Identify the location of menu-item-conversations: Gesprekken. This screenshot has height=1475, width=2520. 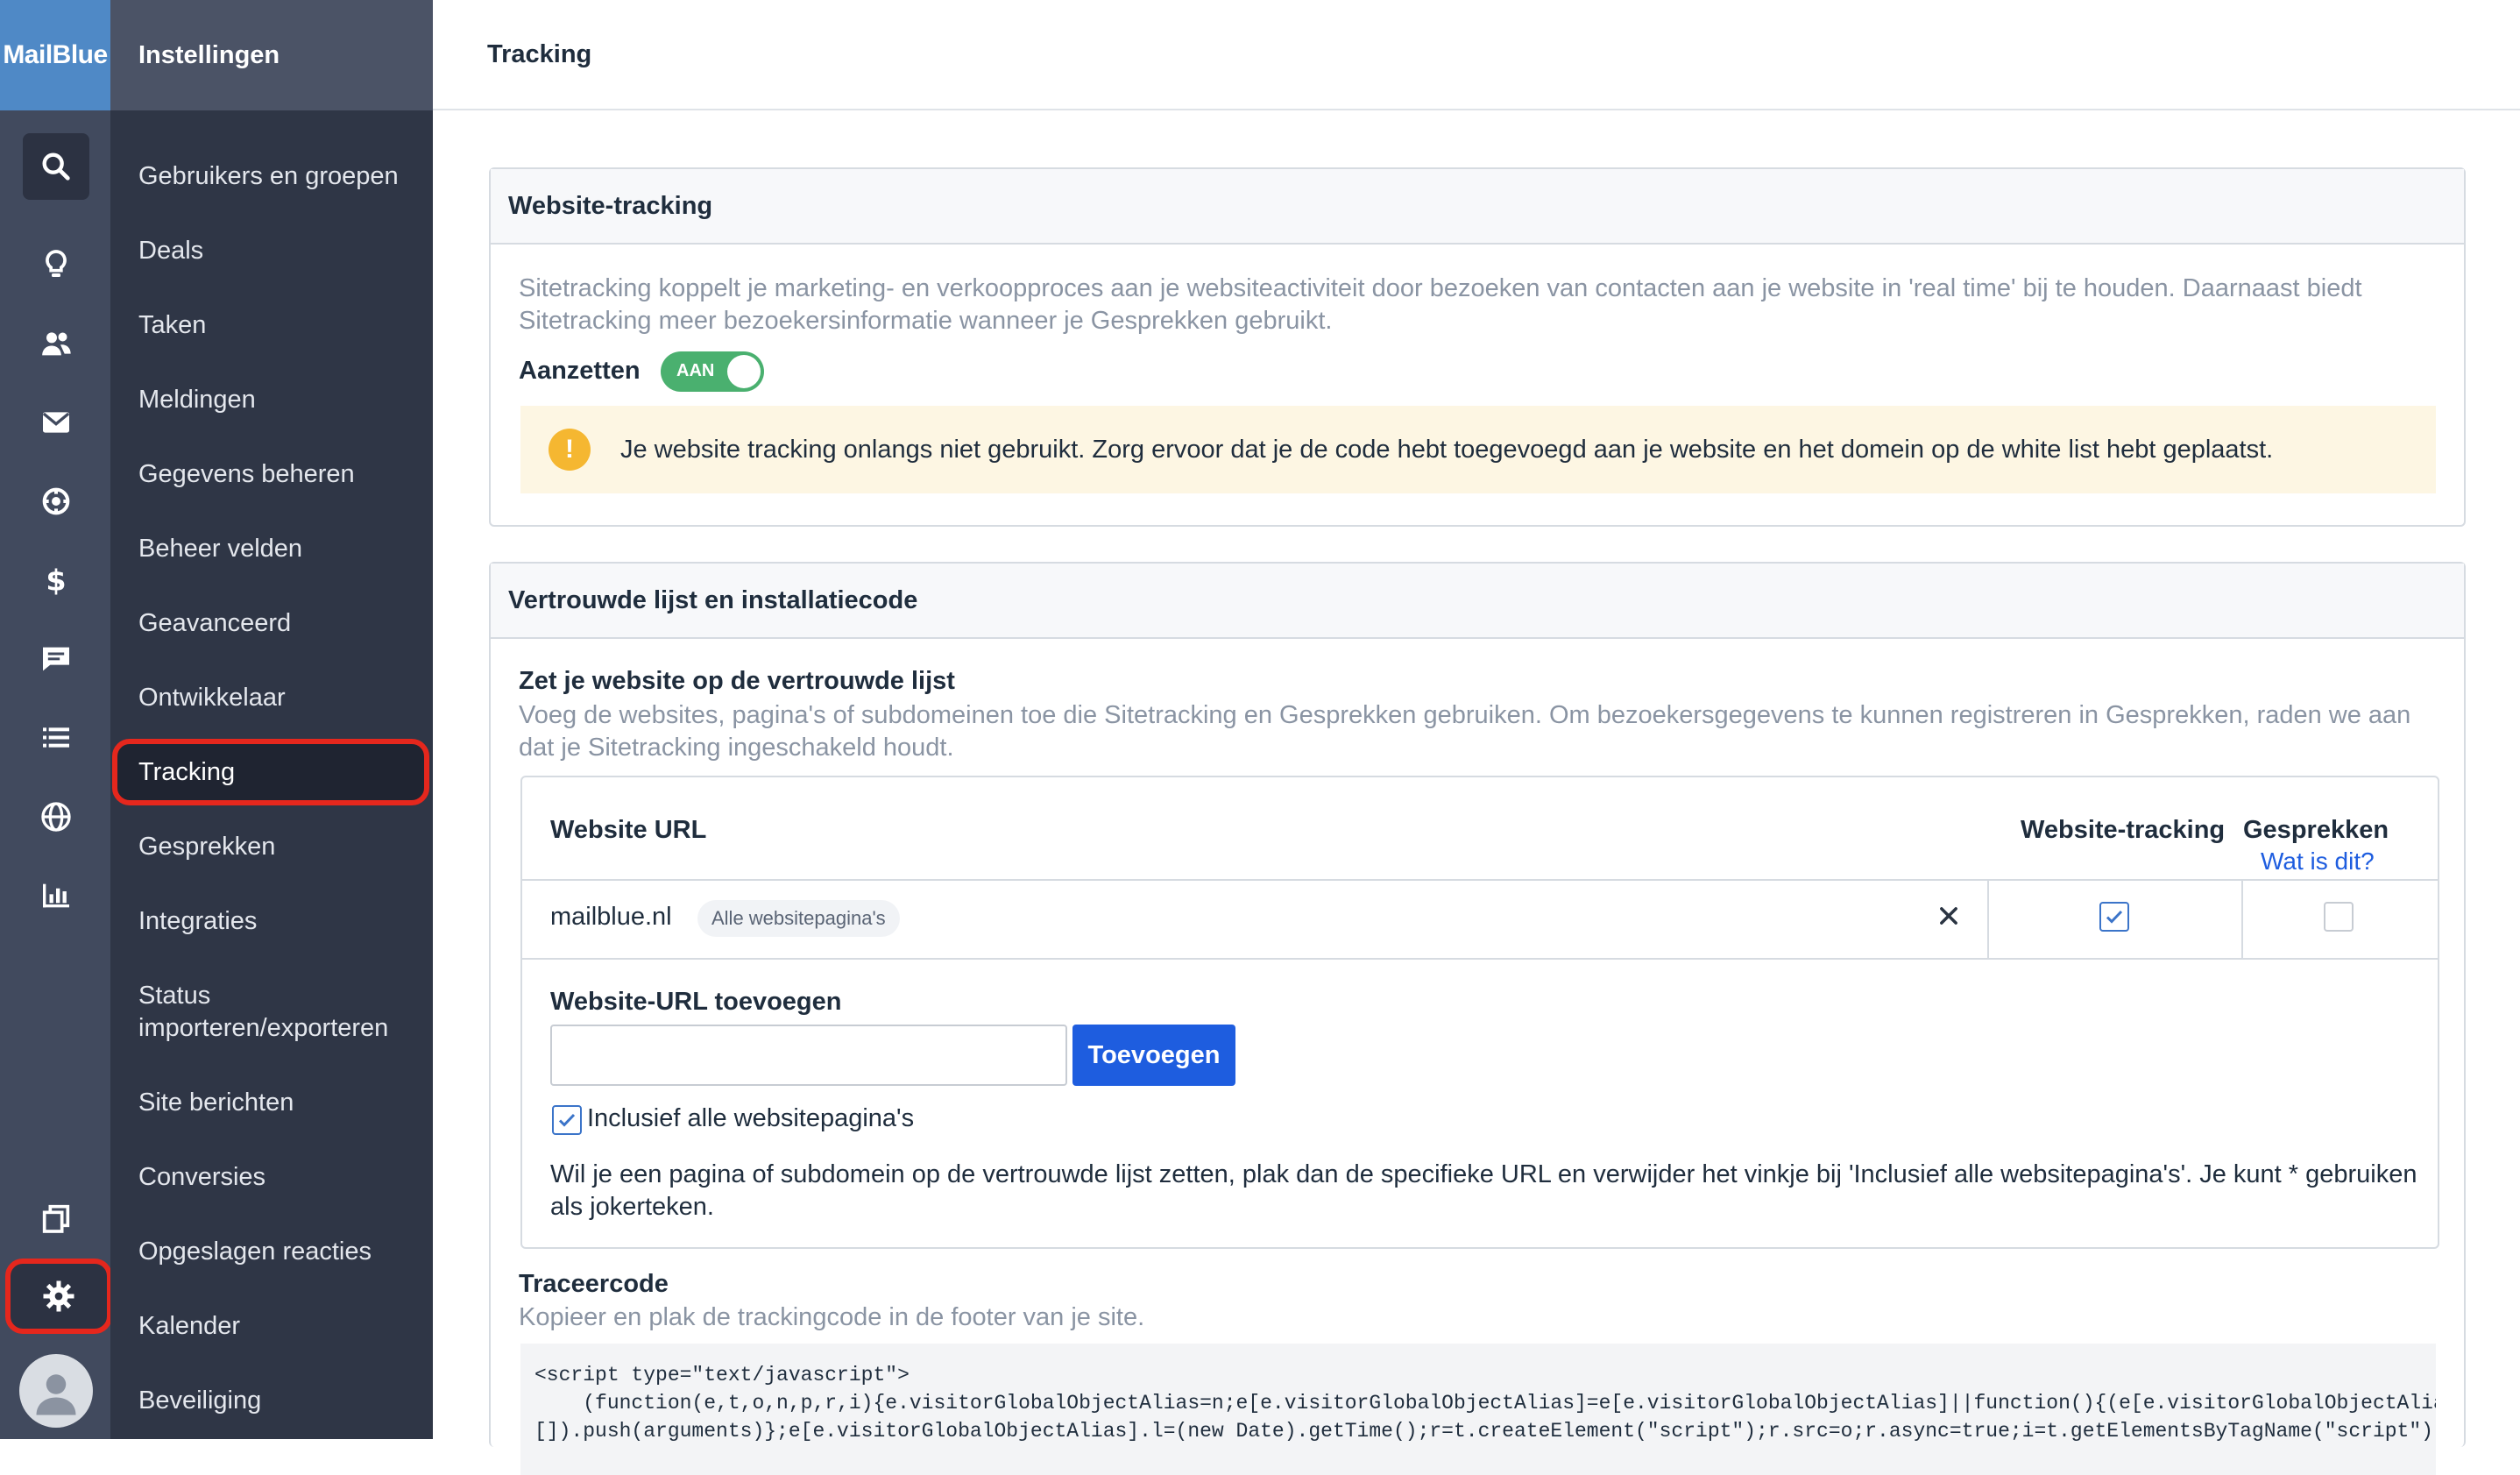
(278, 847).